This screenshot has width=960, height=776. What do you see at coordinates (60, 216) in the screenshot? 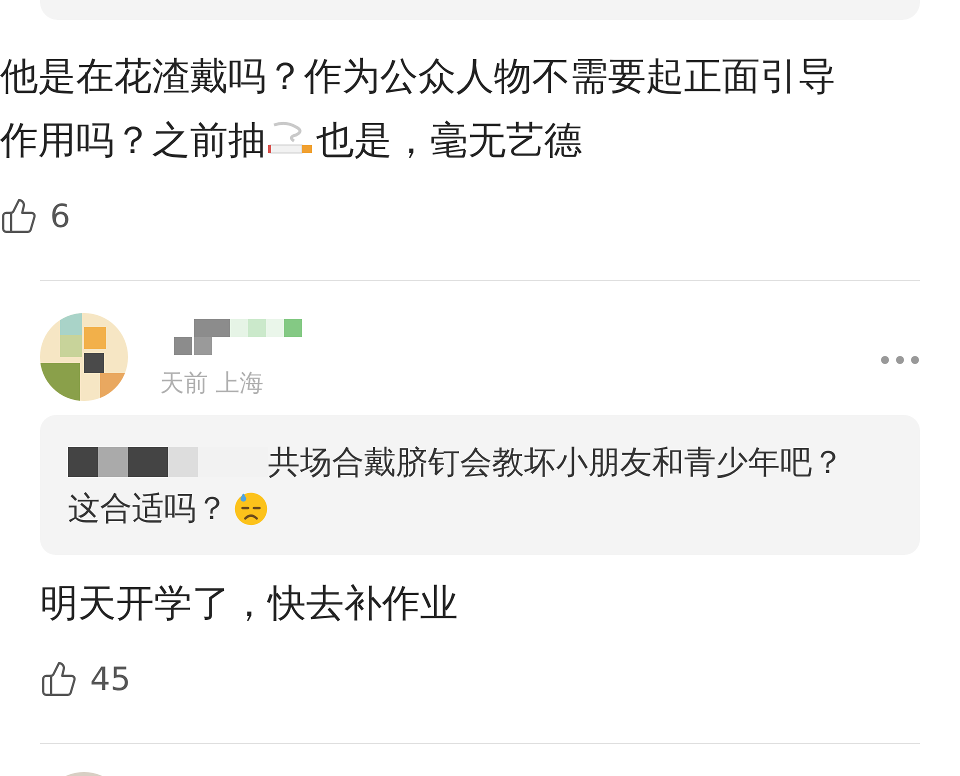
I see `like-count: 6` at bounding box center [60, 216].